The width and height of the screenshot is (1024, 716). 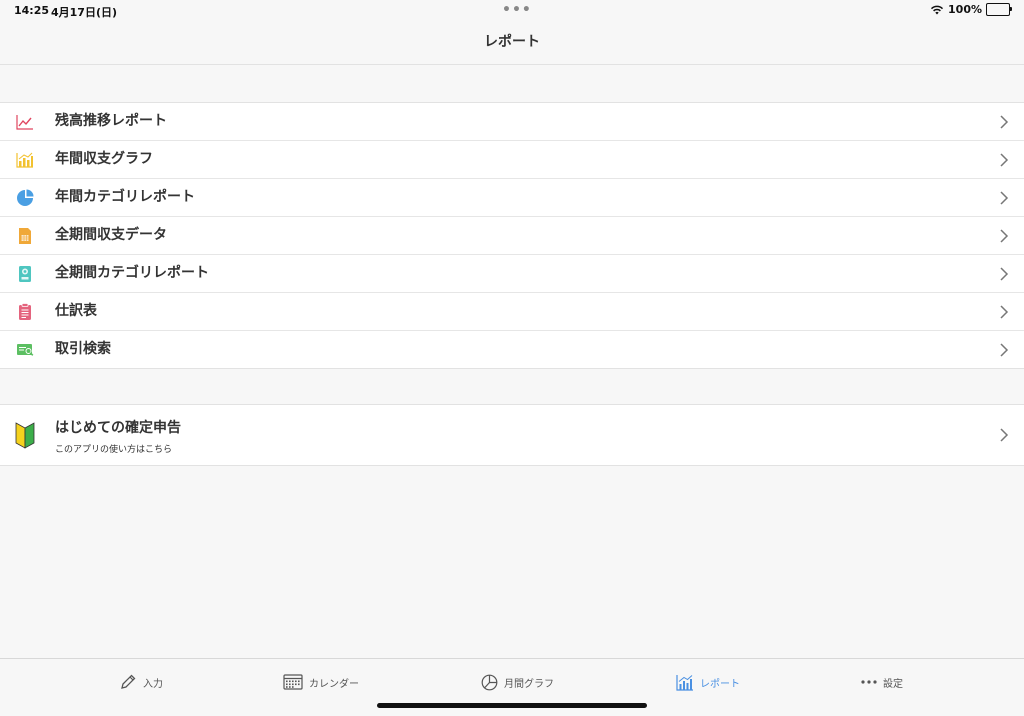 I want to click on nav-bar: レポート, so click(x=512, y=42).